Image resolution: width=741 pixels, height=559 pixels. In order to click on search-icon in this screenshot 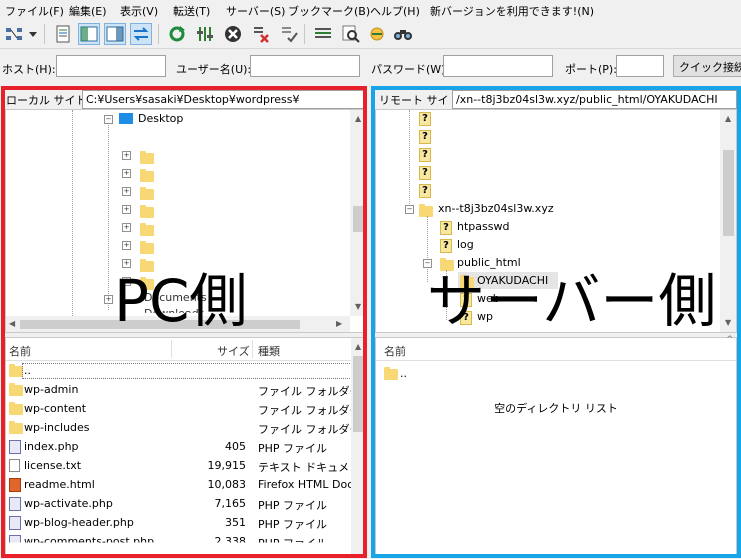, I will do `click(351, 34)`.